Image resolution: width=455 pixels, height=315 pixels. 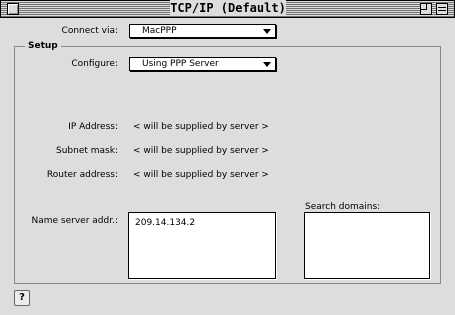 What do you see at coordinates (22, 298) in the screenshot?
I see `help-icon: ?` at bounding box center [22, 298].